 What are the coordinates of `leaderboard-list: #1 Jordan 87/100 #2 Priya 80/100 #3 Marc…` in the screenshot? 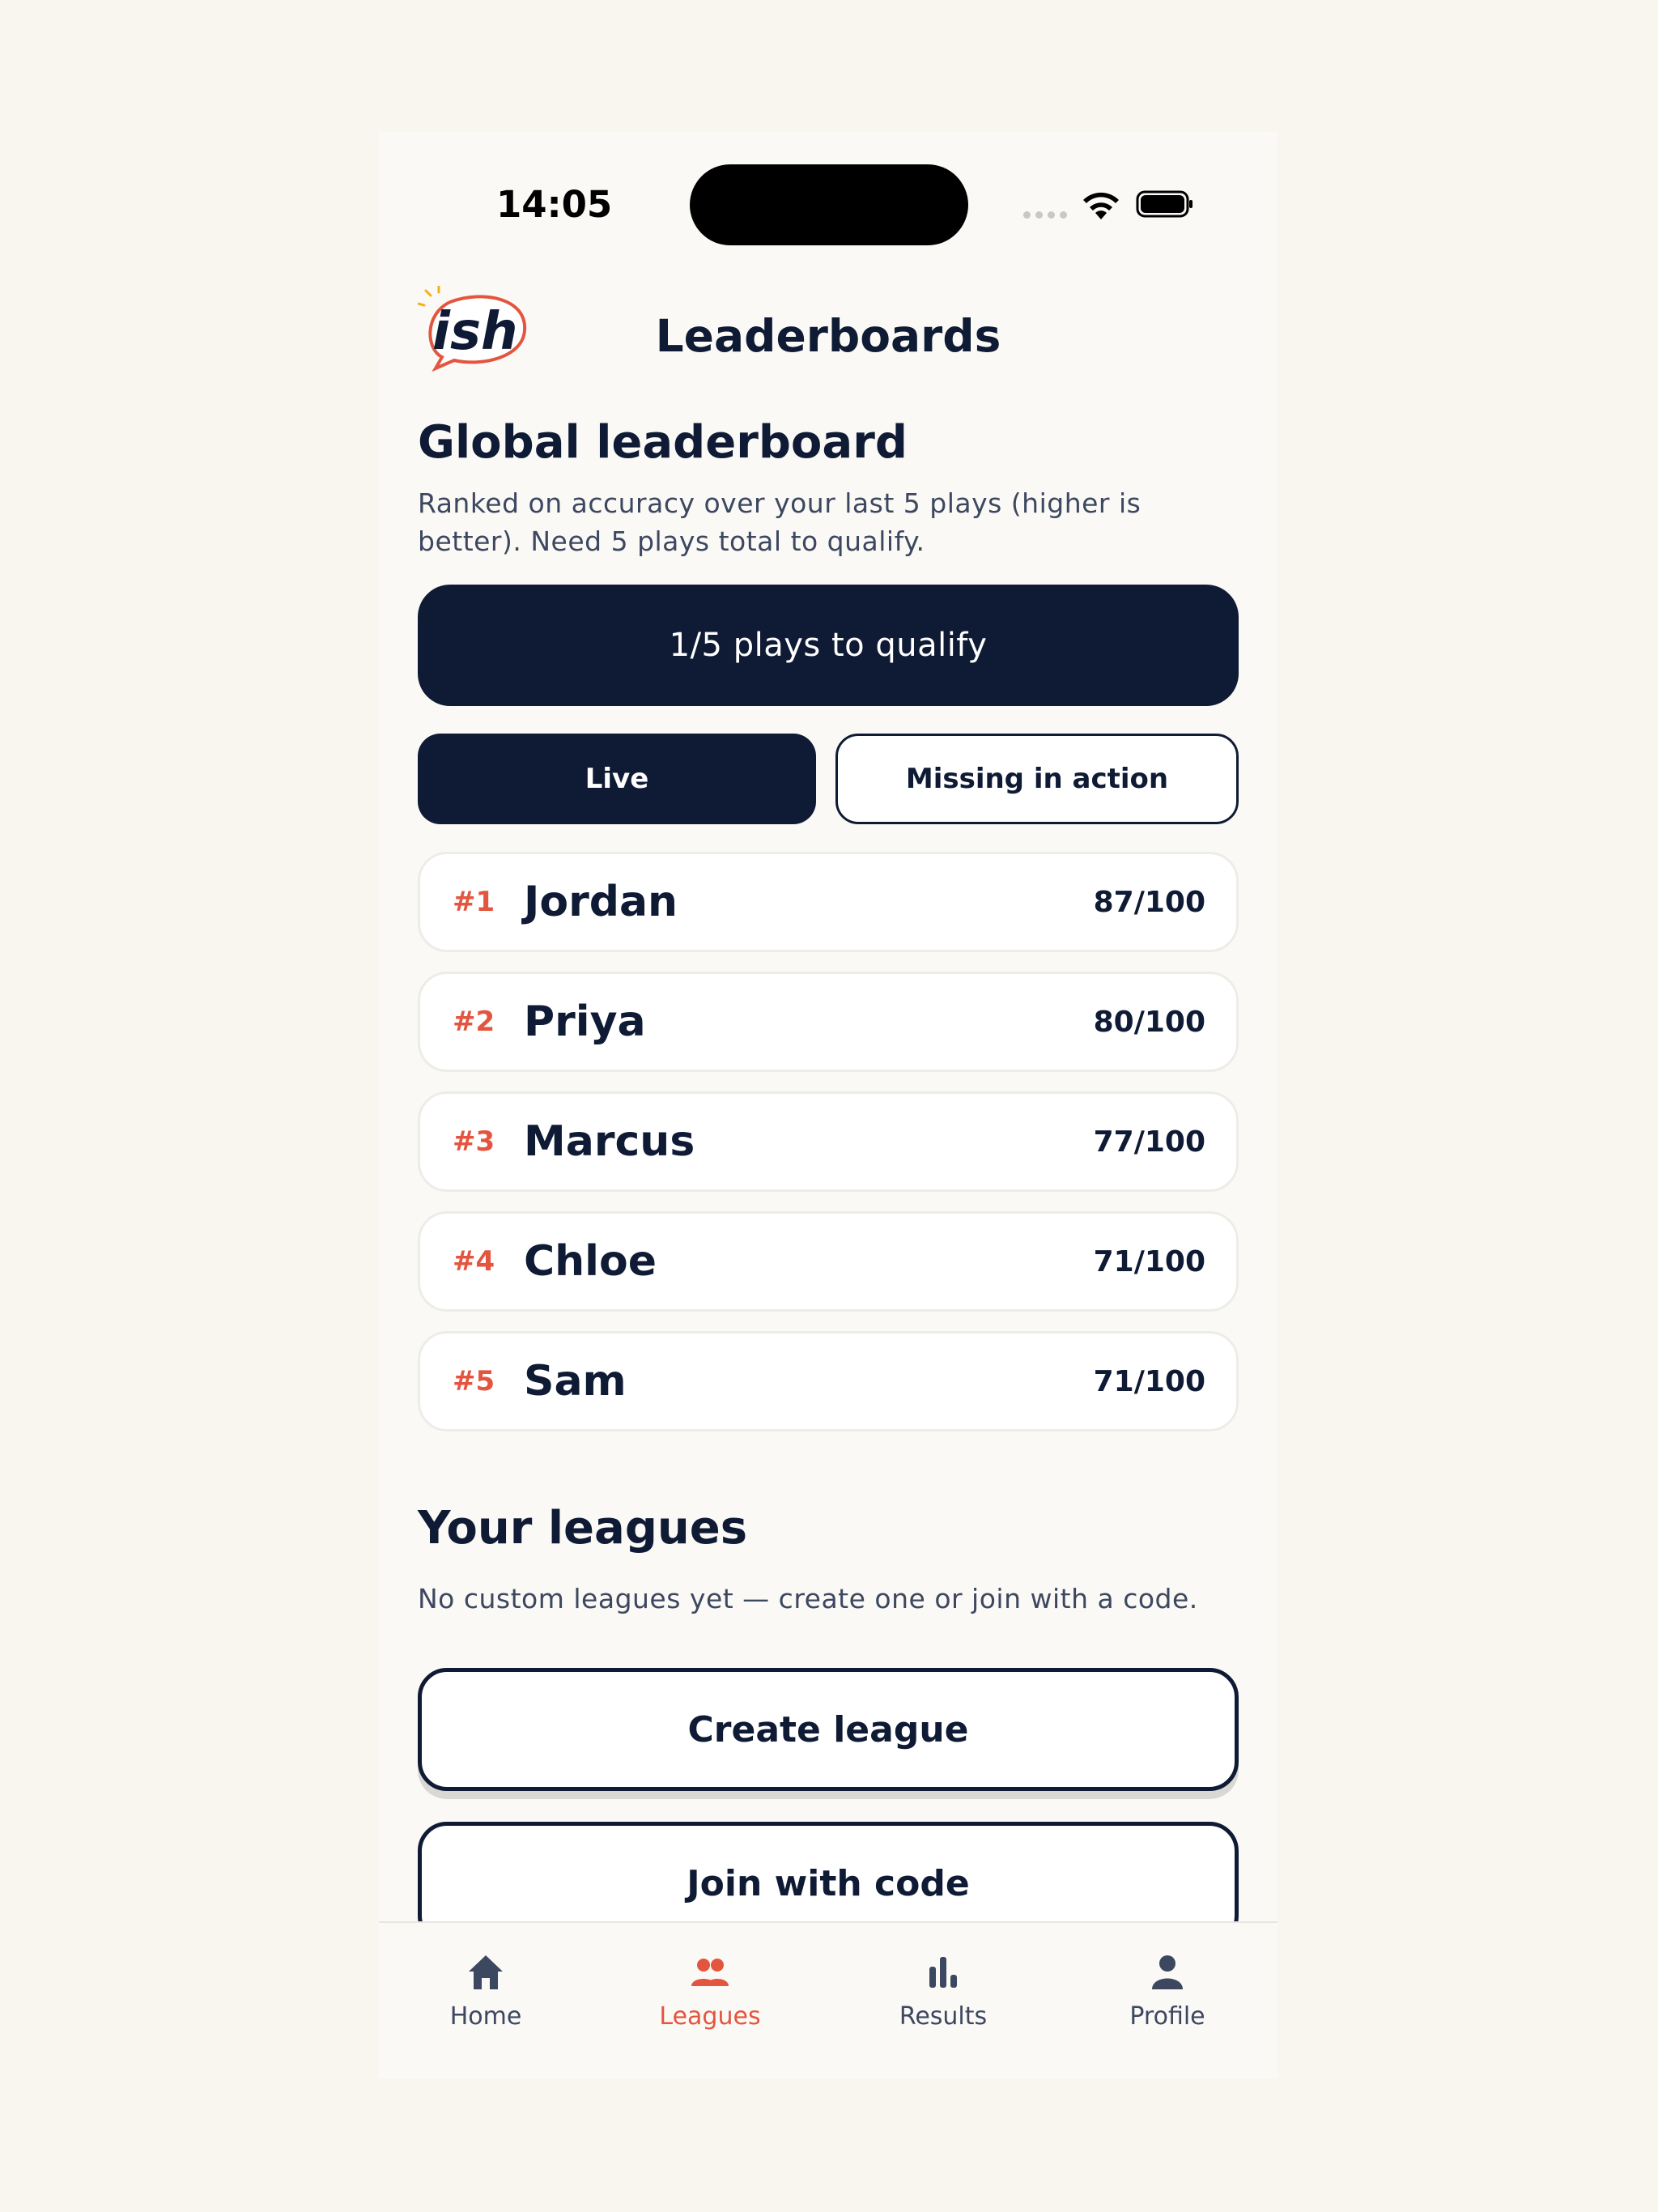 It's located at (828, 1142).